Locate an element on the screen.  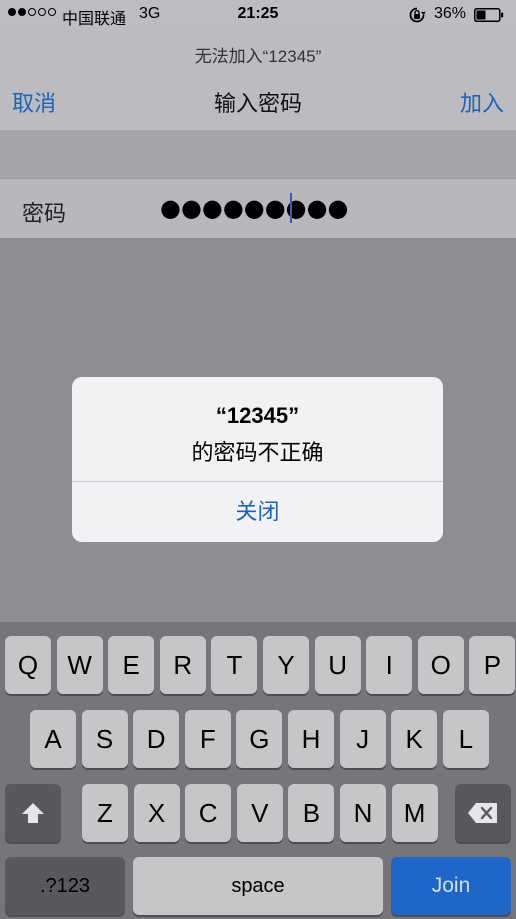
password-field-row: 密码 ●●●●●●●●● is located at coordinates (258, 208).